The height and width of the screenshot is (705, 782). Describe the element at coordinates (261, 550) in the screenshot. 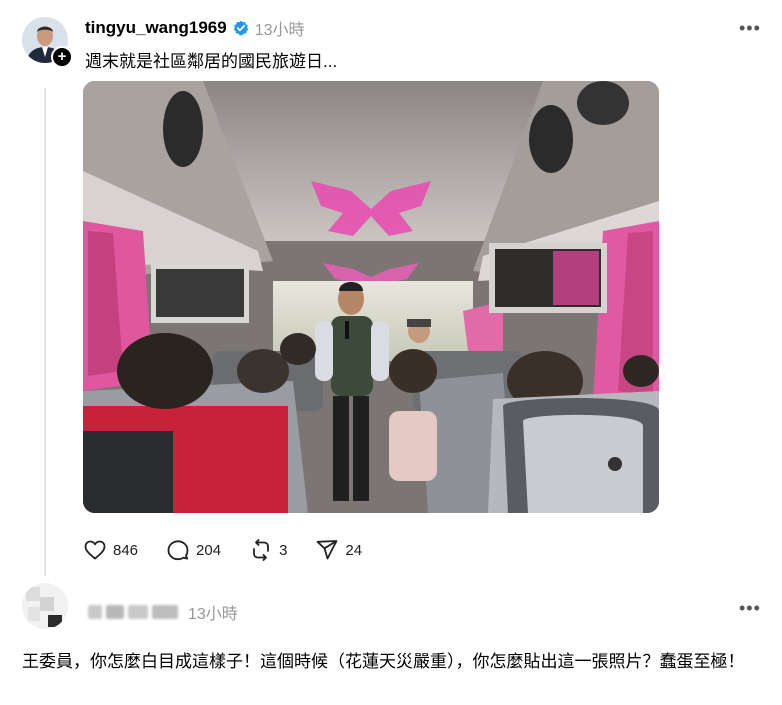

I see `repost-icon` at that location.